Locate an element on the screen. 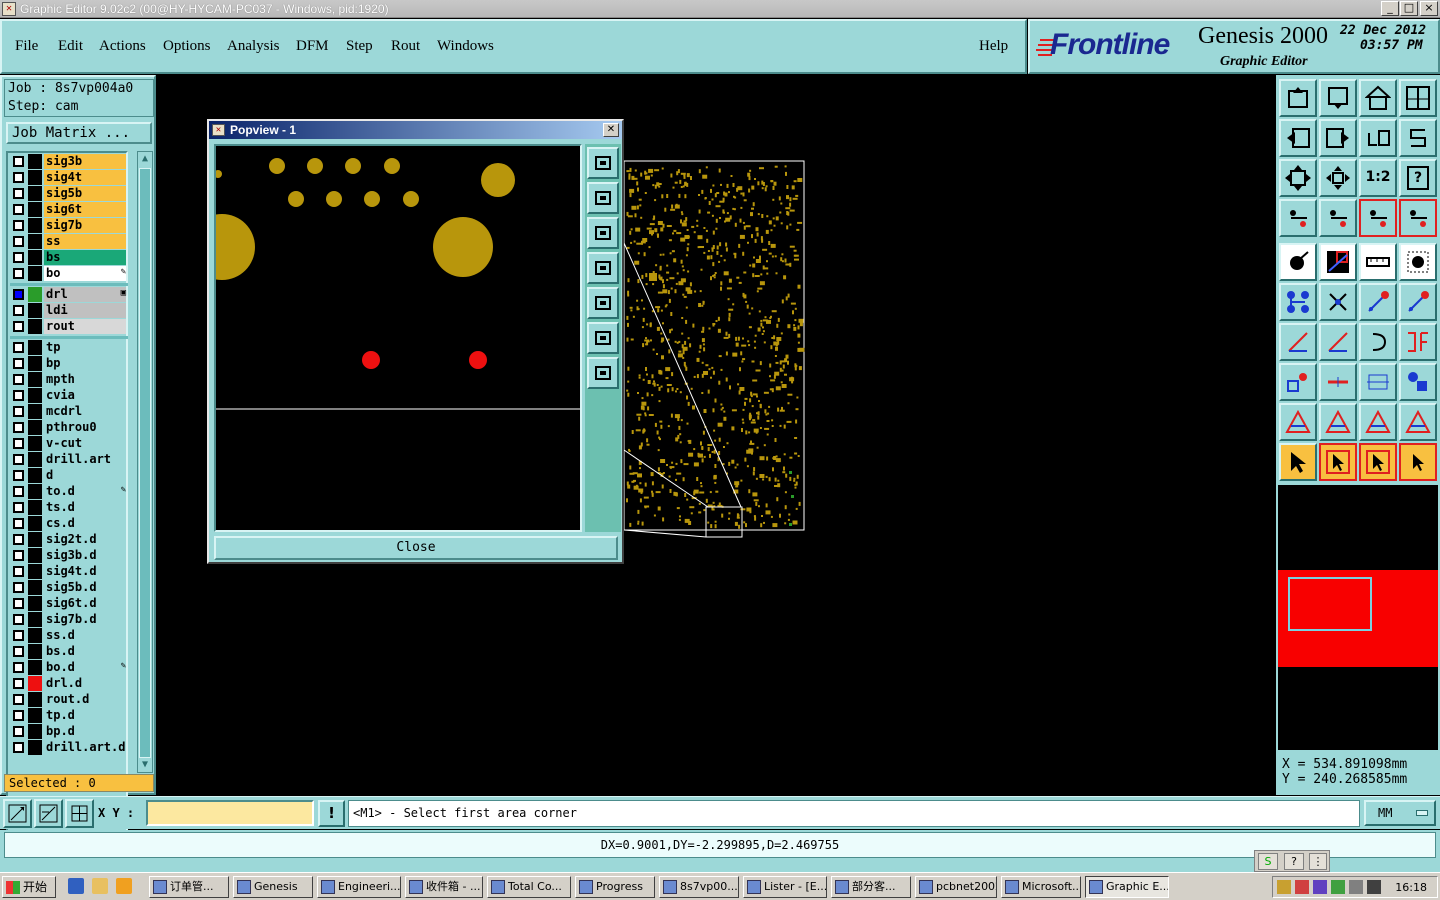  layer-row: d is located at coordinates (69, 475).